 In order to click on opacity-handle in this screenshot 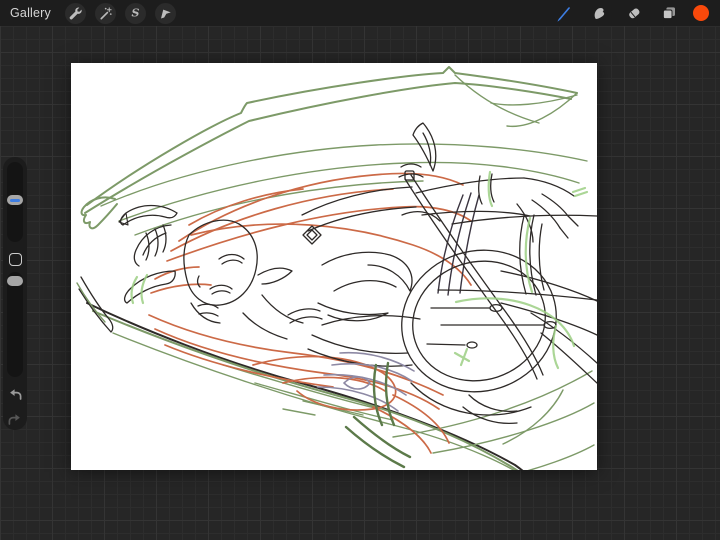, I will do `click(15, 281)`.